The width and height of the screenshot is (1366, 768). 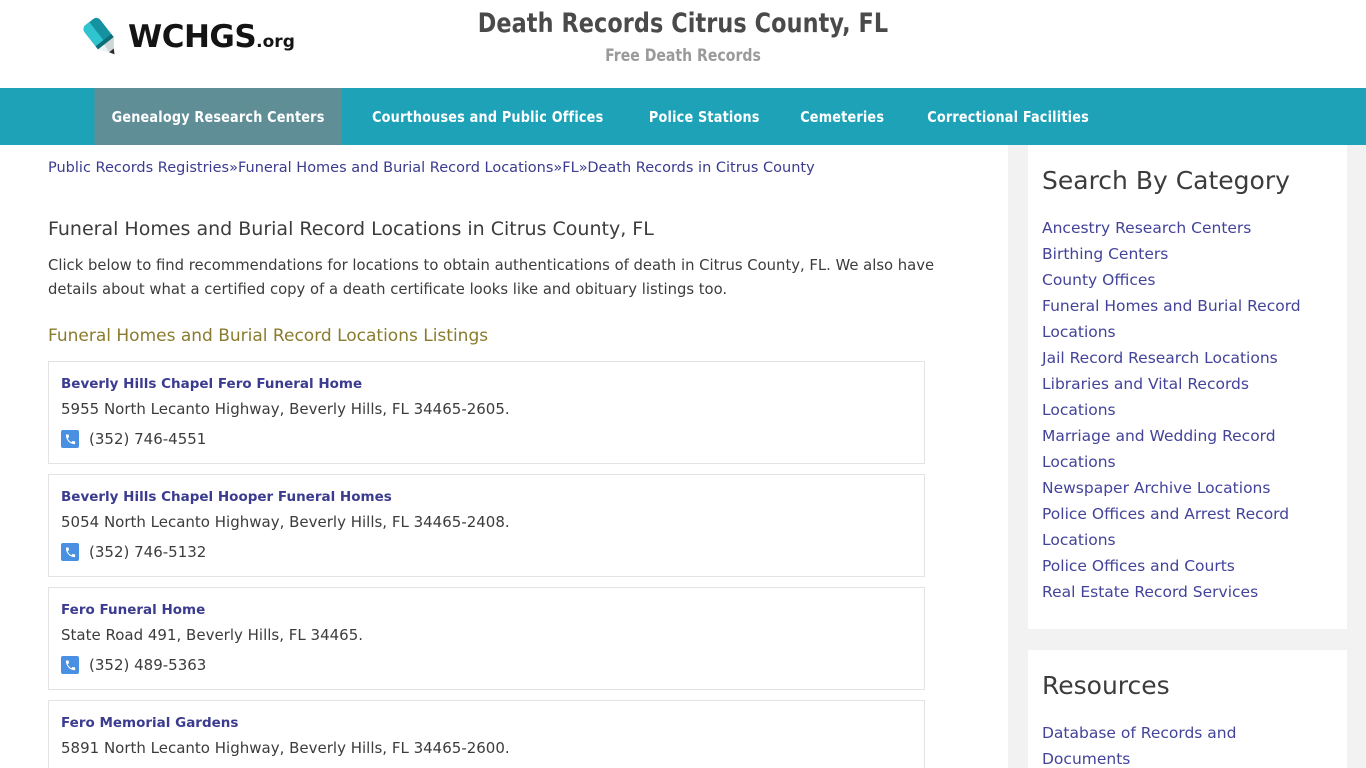 What do you see at coordinates (192, 36) in the screenshot?
I see `logo-brand: WCHGS` at bounding box center [192, 36].